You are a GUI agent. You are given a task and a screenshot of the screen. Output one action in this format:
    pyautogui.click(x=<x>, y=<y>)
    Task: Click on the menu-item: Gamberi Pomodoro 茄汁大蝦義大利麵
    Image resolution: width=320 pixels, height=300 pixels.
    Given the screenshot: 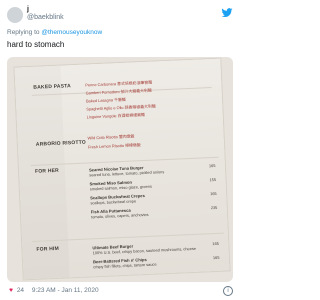 What is the action you would take?
    pyautogui.click(x=118, y=91)
    